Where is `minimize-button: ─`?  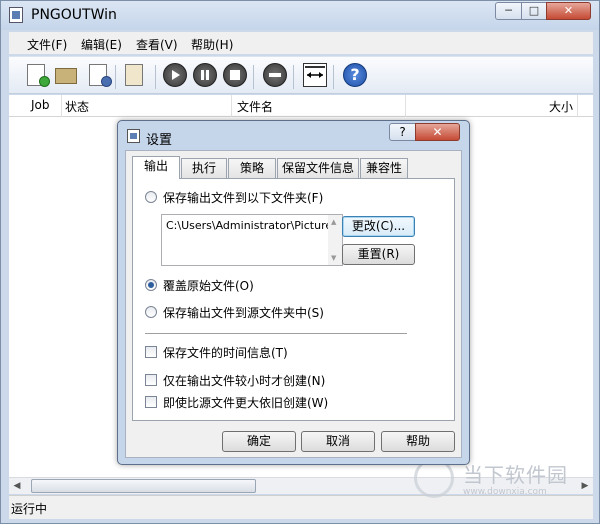 minimize-button: ─ is located at coordinates (508, 11).